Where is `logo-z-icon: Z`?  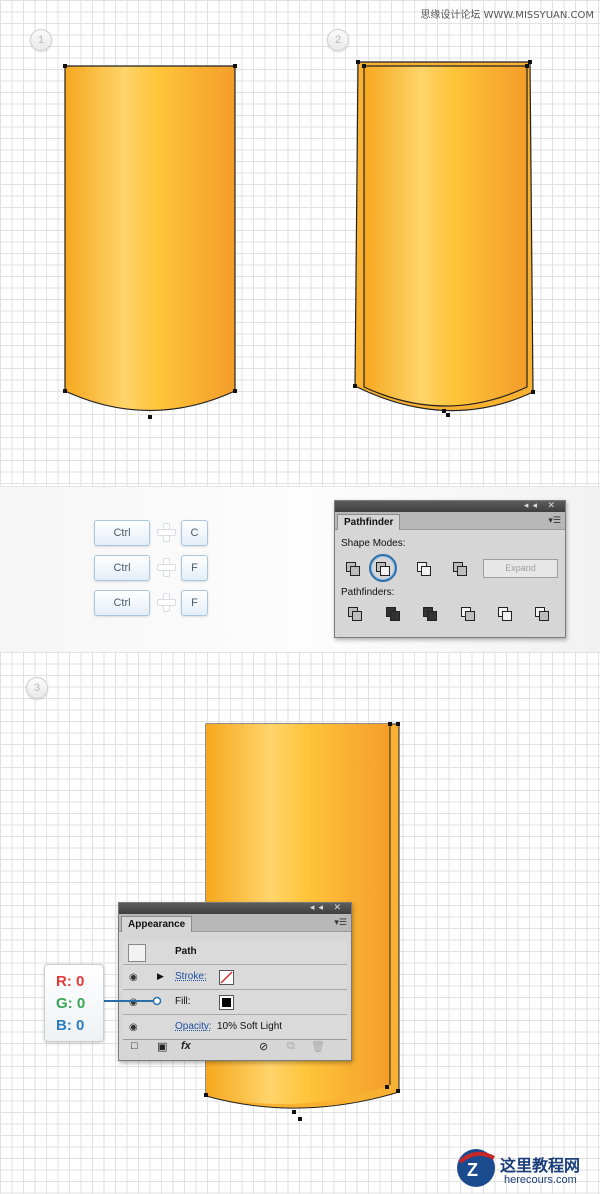
logo-z-icon: Z is located at coordinates (476, 1168).